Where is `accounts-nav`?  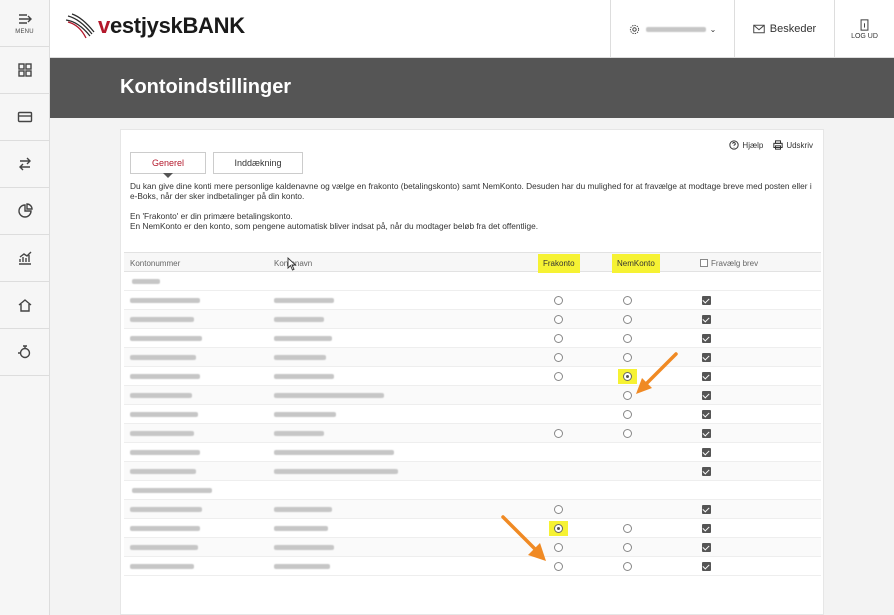
accounts-nav is located at coordinates (24, 117).